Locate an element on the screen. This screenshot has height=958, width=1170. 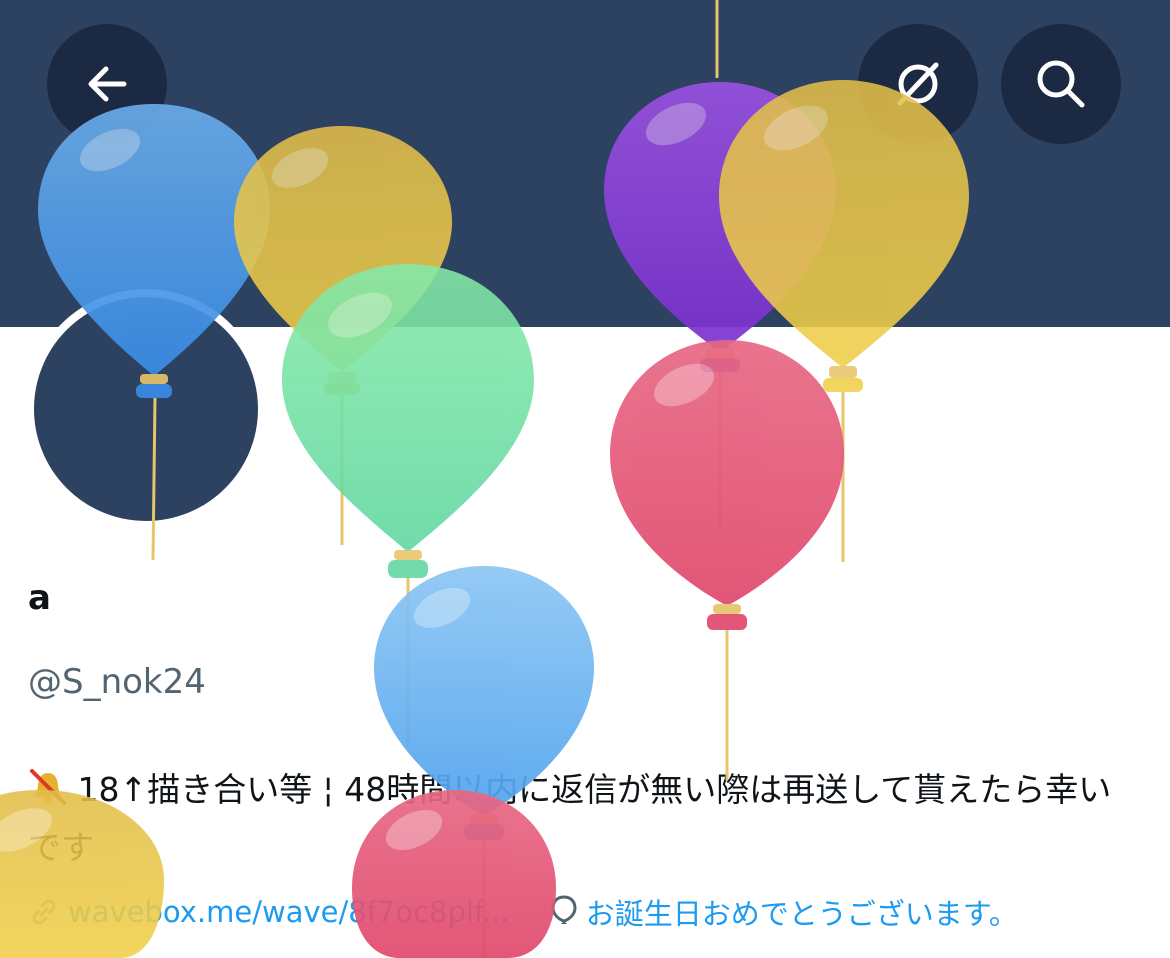
ghost-icon is located at coordinates (918, 84).